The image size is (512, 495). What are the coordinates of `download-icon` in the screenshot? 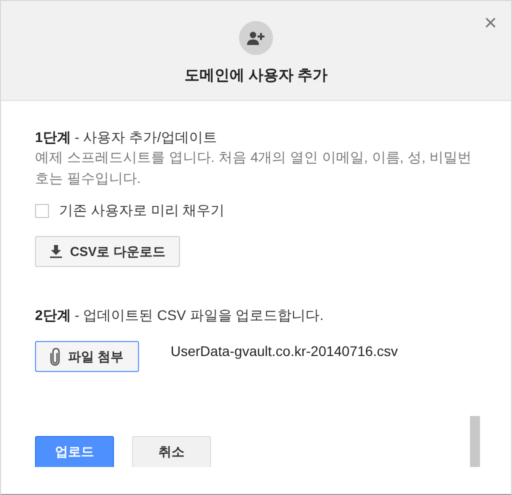 It's located at (56, 251).